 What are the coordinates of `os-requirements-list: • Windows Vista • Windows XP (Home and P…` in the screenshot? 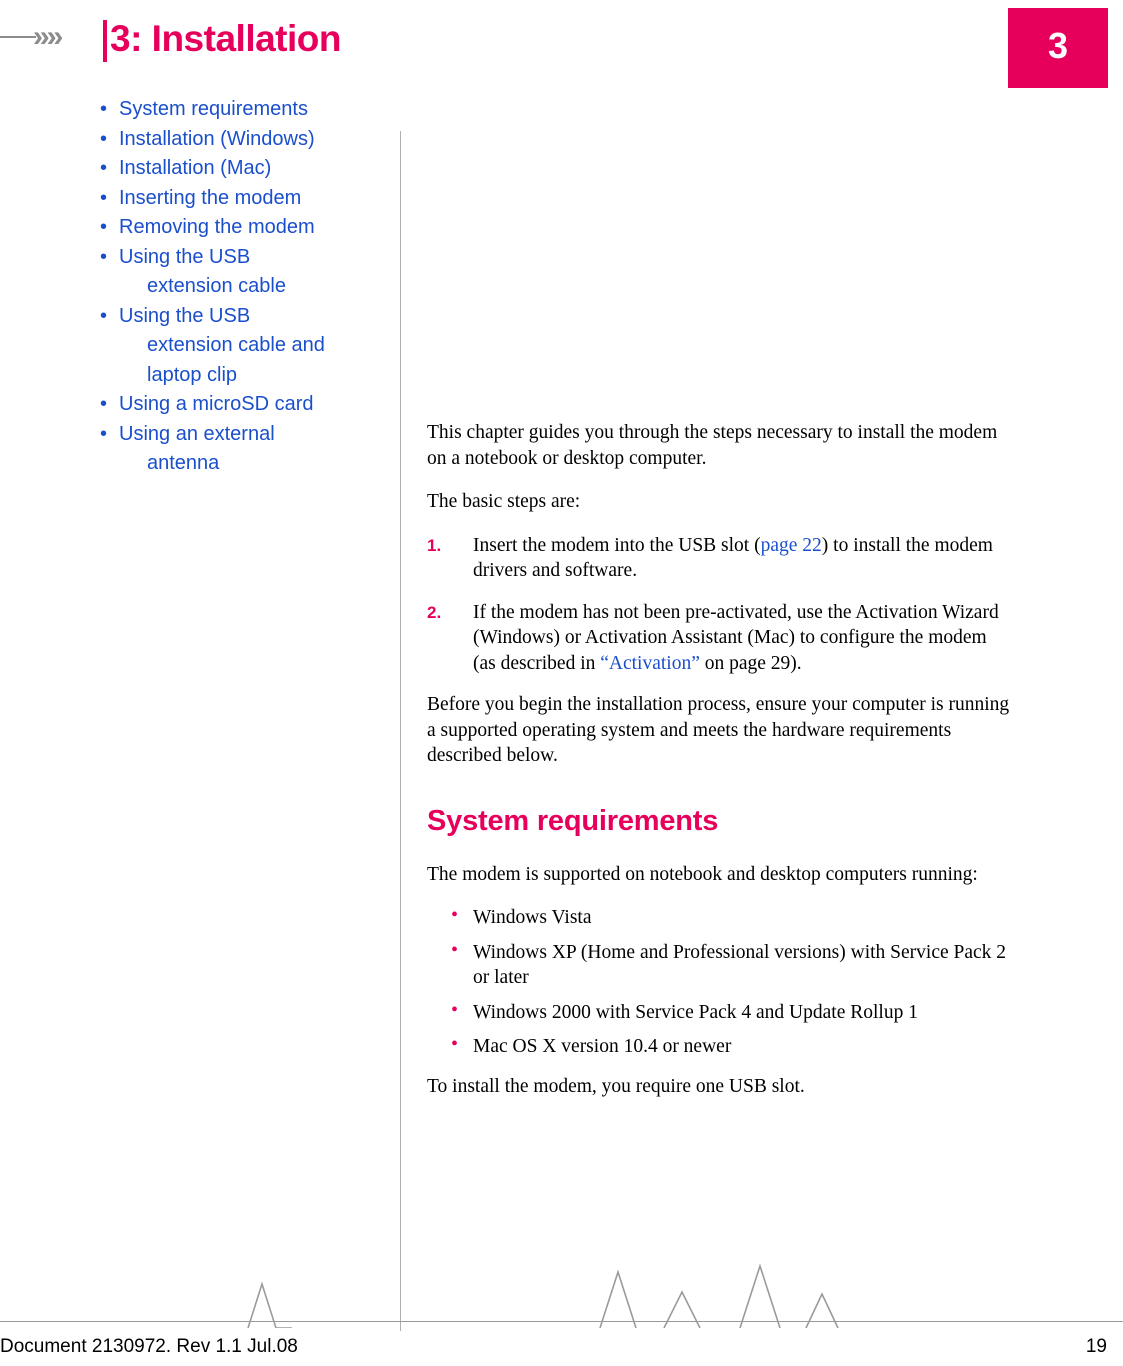 It's located at (718, 982).